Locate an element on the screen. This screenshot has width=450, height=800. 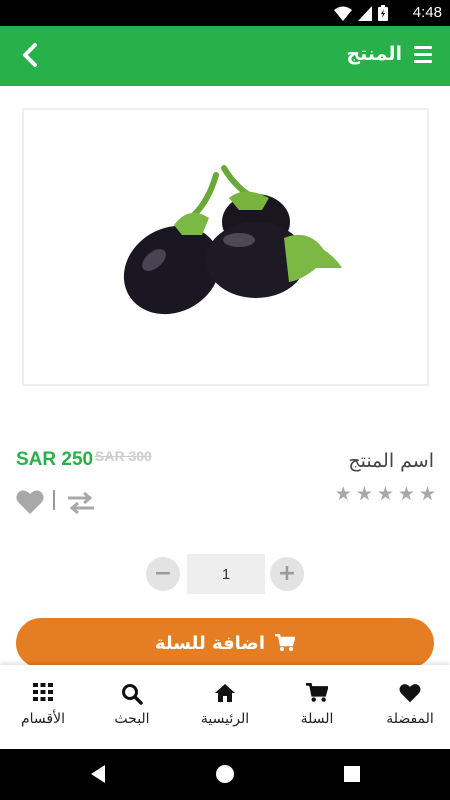
system-back-button is located at coordinates (98, 774).